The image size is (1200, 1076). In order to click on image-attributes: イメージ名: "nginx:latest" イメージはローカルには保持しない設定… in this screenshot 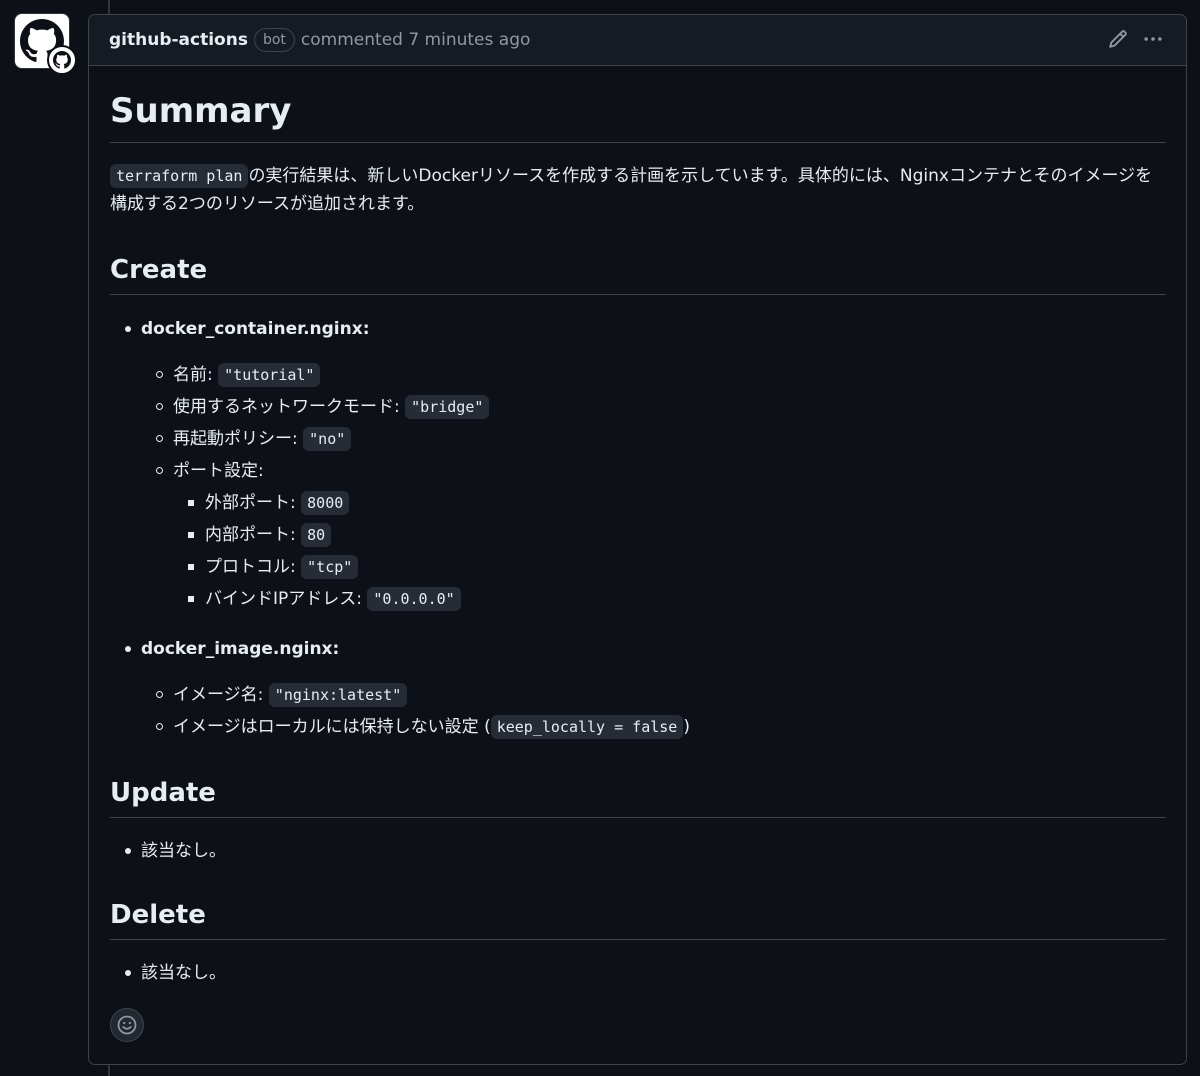, I will do `click(638, 711)`.